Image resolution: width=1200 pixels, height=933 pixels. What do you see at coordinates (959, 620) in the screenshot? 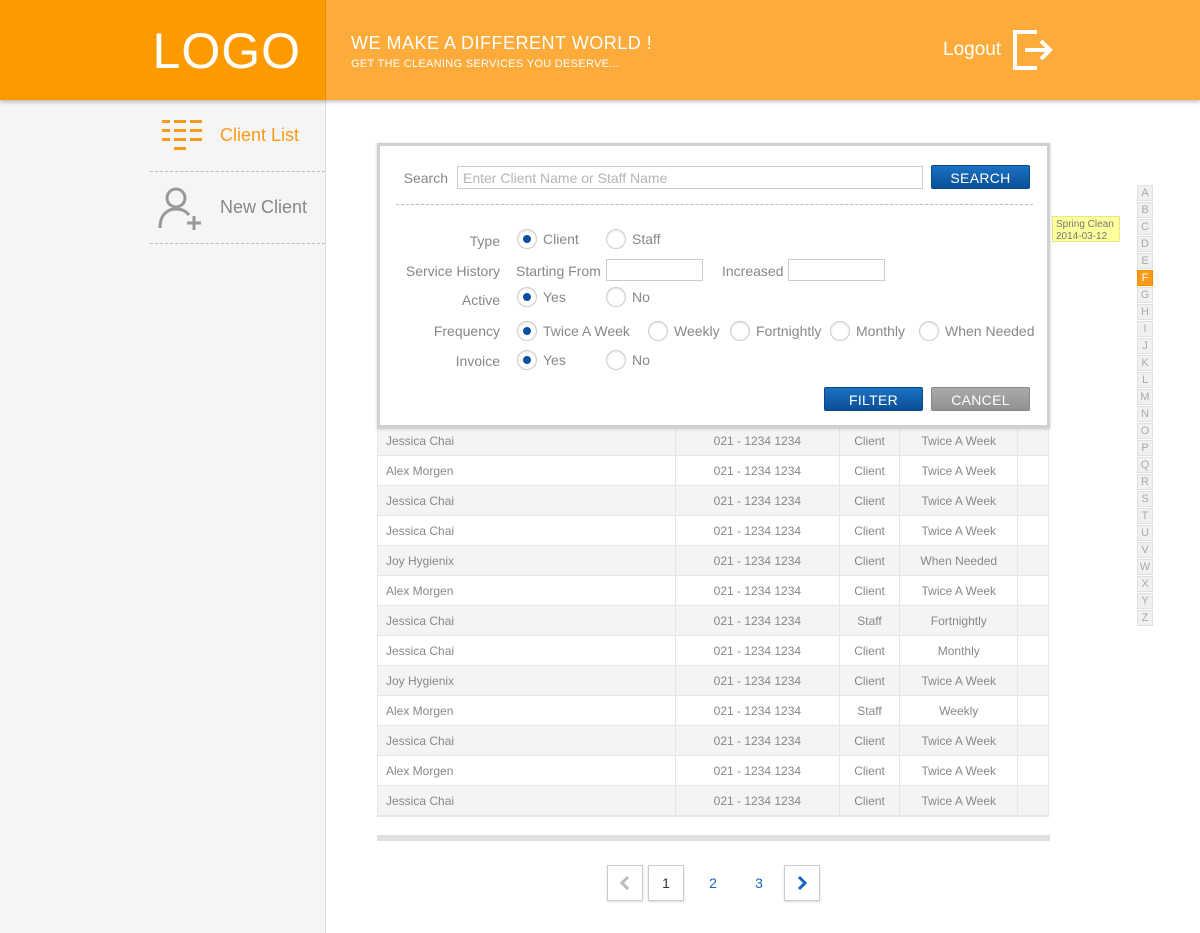
I see `frequency-cell: Fortnightly` at bounding box center [959, 620].